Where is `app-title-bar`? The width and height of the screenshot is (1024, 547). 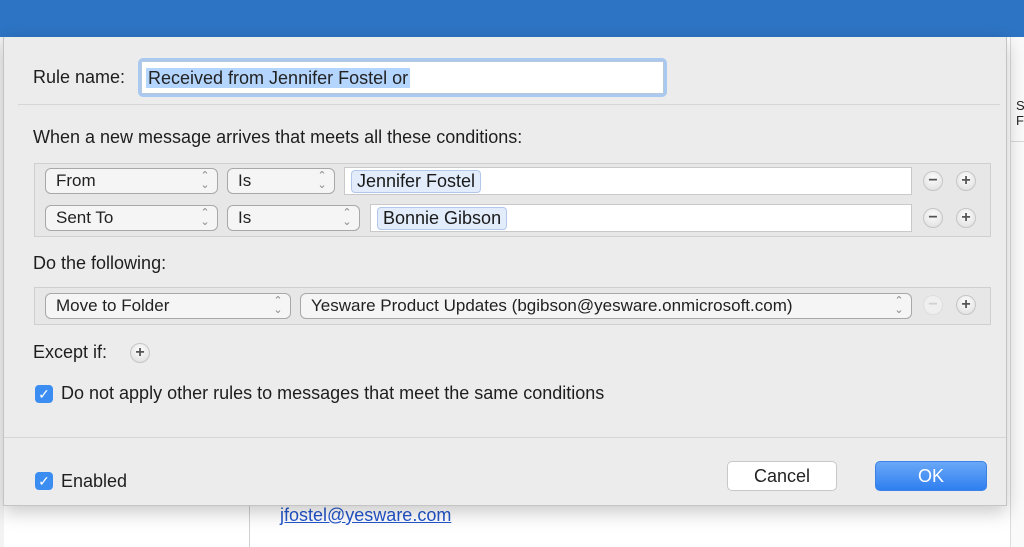 app-title-bar is located at coordinates (512, 18).